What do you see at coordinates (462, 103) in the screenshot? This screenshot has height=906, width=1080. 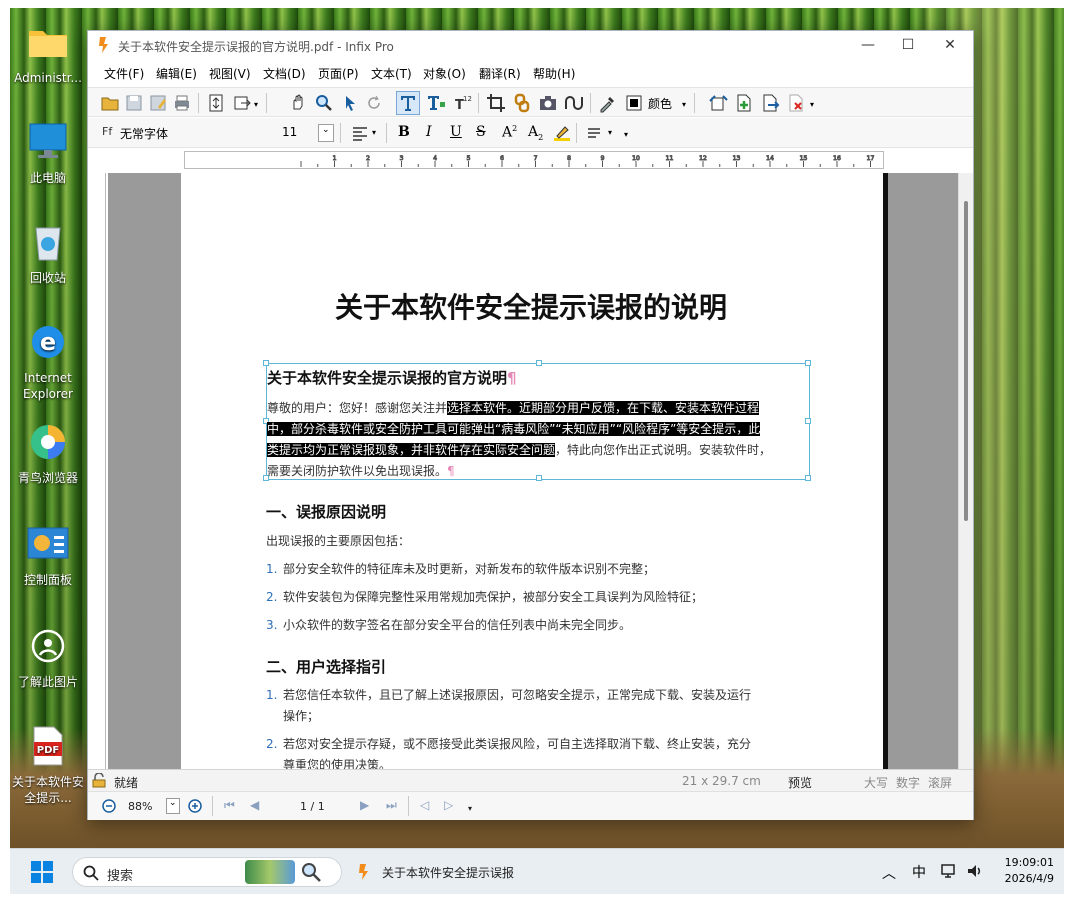 I see `text-flow-icon: T123` at bounding box center [462, 103].